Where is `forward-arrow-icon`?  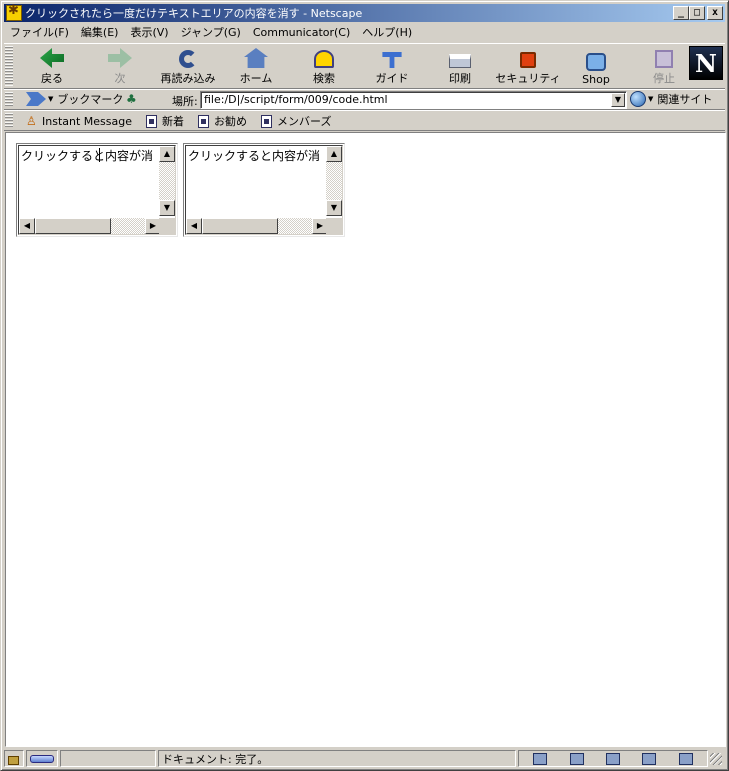 forward-arrow-icon is located at coordinates (120, 58).